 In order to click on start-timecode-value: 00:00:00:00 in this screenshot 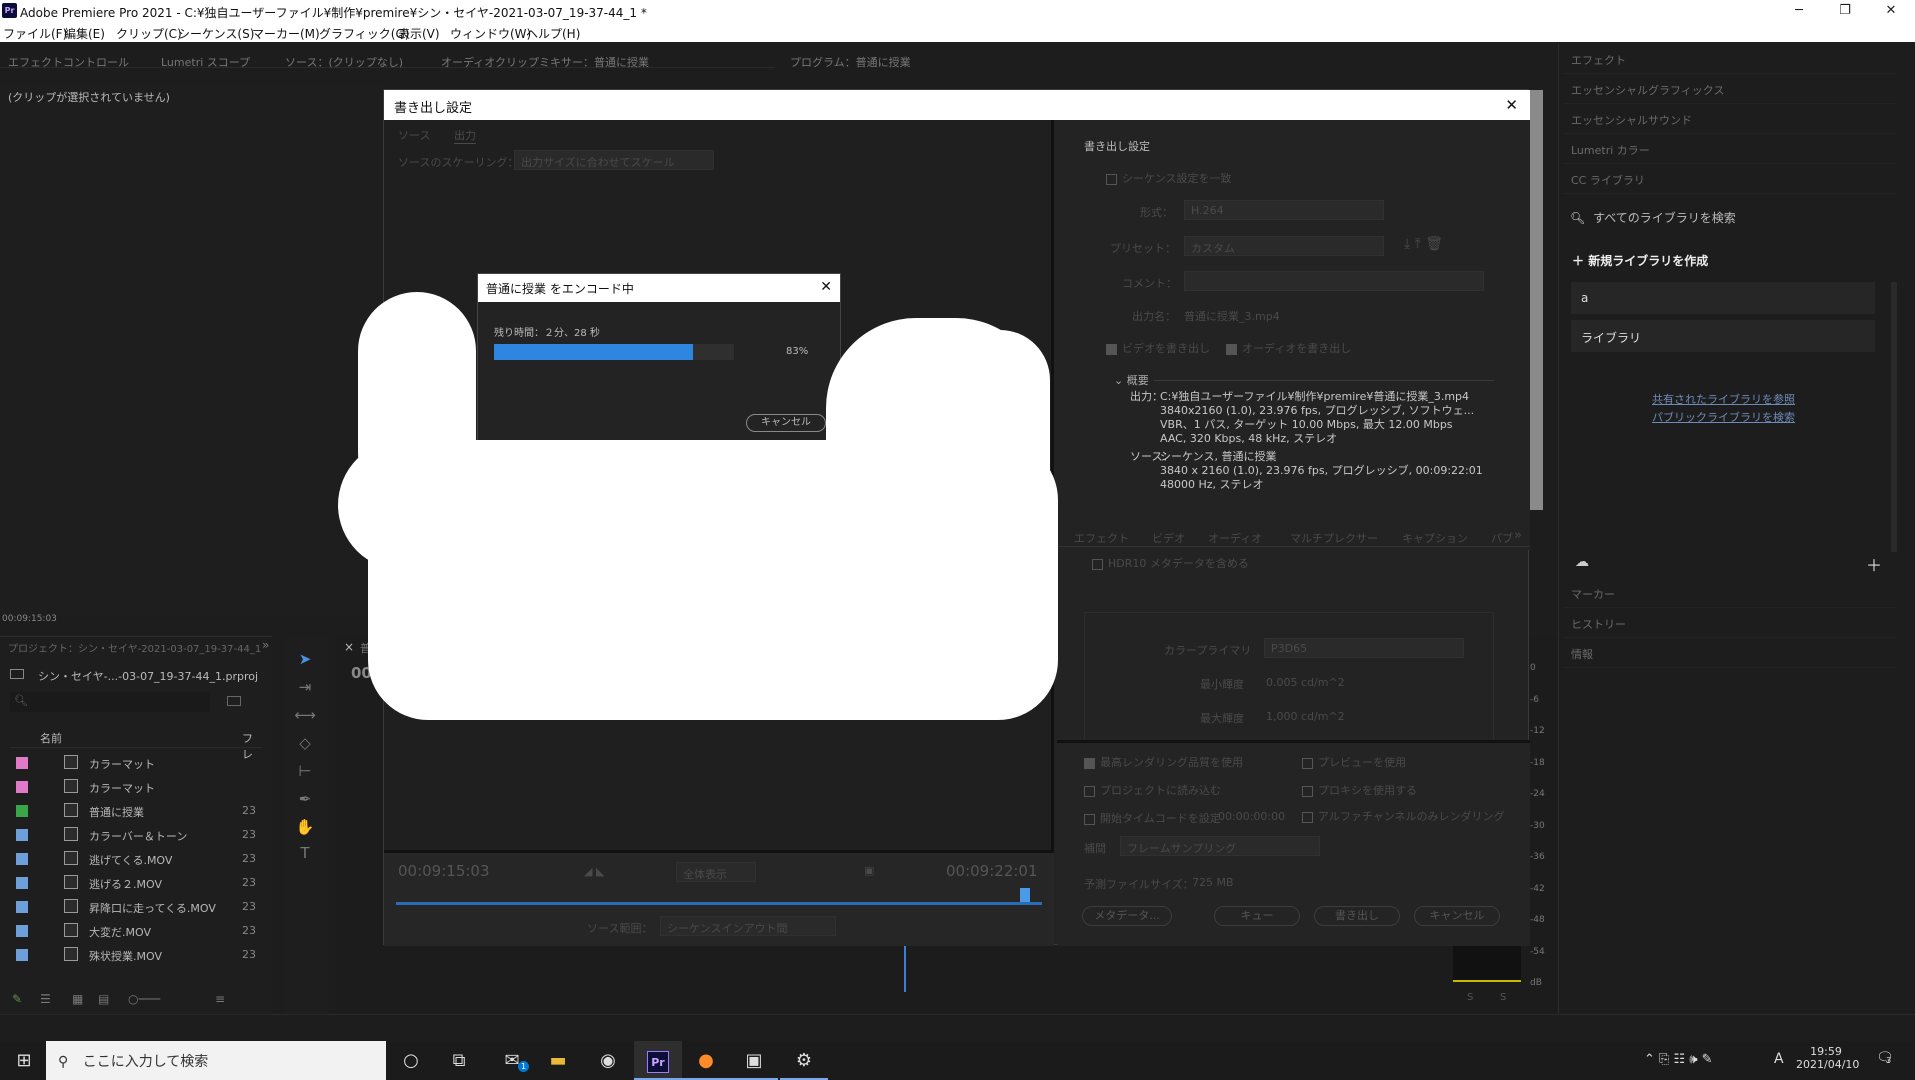, I will do `click(1251, 816)`.